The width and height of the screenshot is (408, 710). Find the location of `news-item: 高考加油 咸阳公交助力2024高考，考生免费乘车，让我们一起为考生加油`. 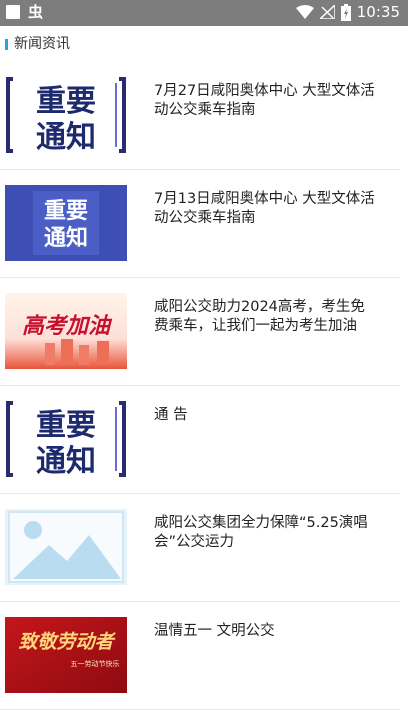

news-item: 高考加油 咸阳公交助力2024高考，考生免费乘车，让我们一起为考生加油 is located at coordinates (200, 332).